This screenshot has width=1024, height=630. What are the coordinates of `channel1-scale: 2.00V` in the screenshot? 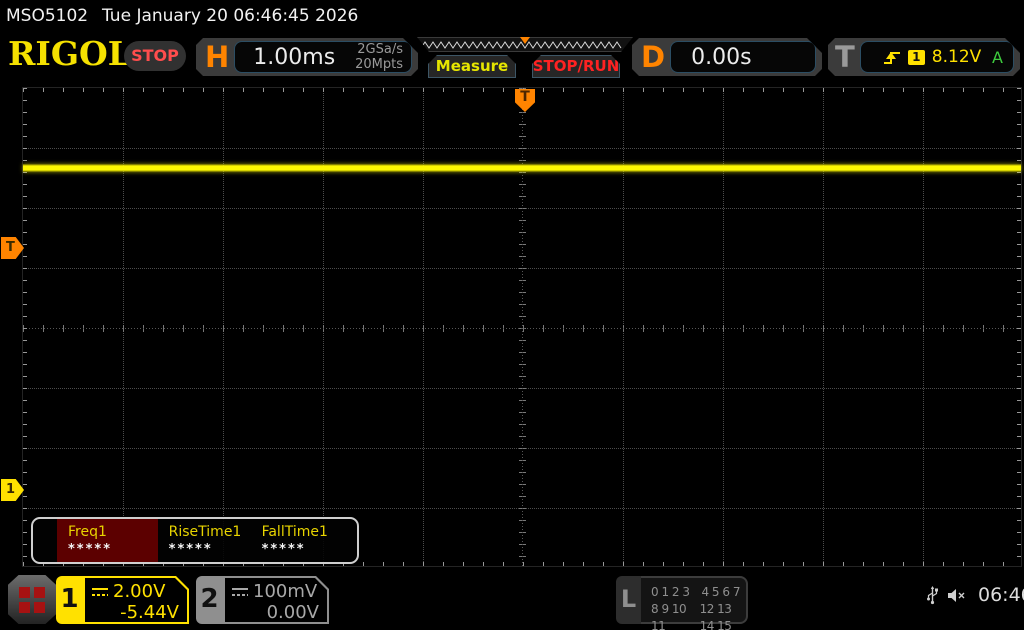 It's located at (139, 591).